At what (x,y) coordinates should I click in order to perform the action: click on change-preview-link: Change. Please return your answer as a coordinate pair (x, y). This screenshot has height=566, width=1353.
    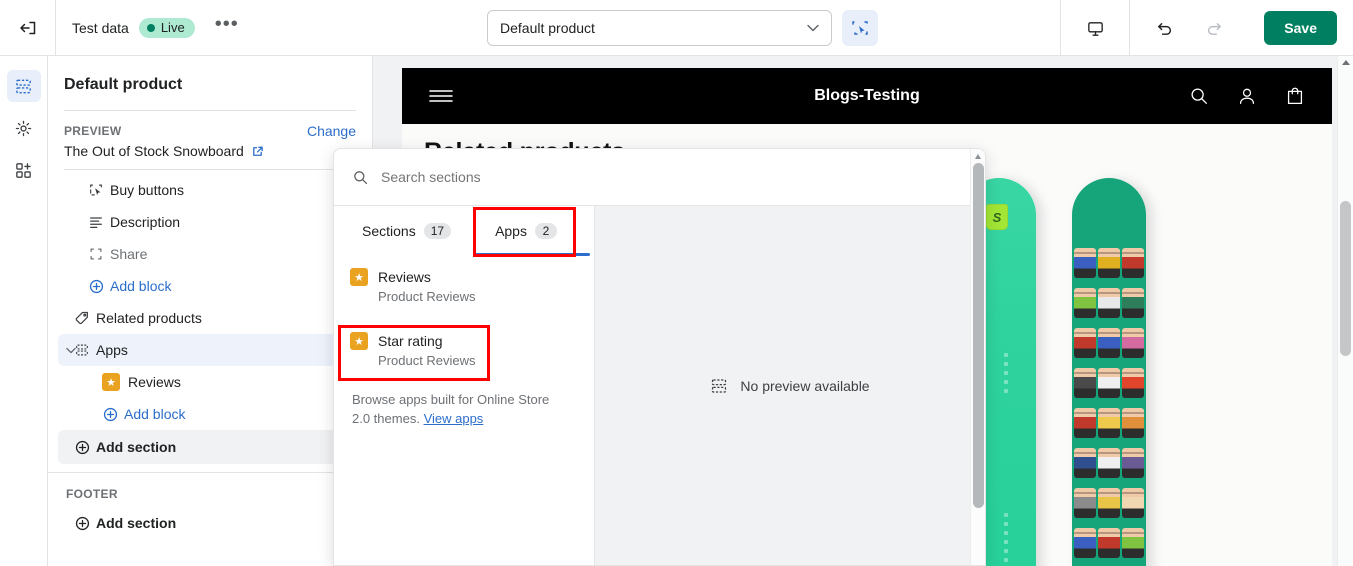
    Looking at the image, I should click on (331, 131).